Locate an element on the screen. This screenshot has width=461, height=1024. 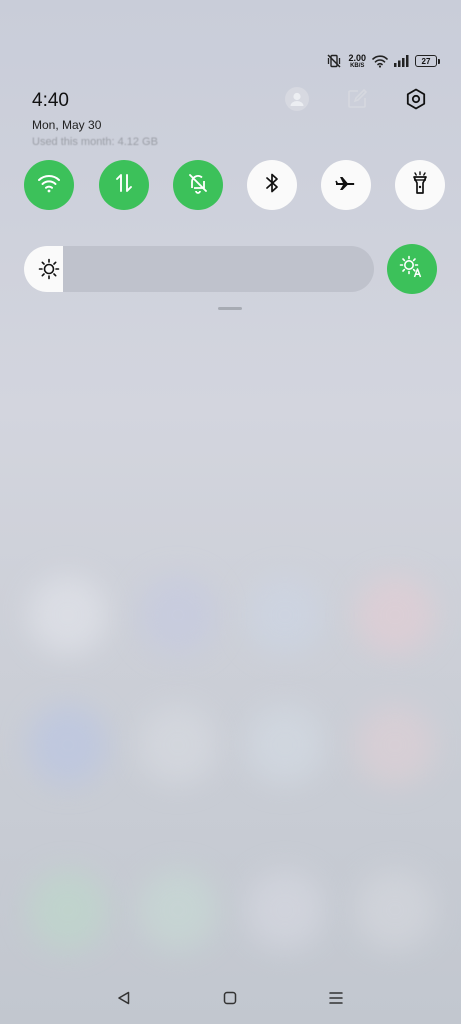
edit-icon is located at coordinates (357, 101).